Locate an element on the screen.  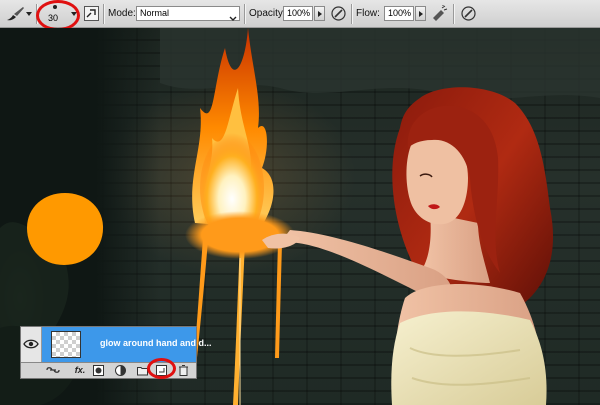
mode-select: Normal is located at coordinates (188, 13).